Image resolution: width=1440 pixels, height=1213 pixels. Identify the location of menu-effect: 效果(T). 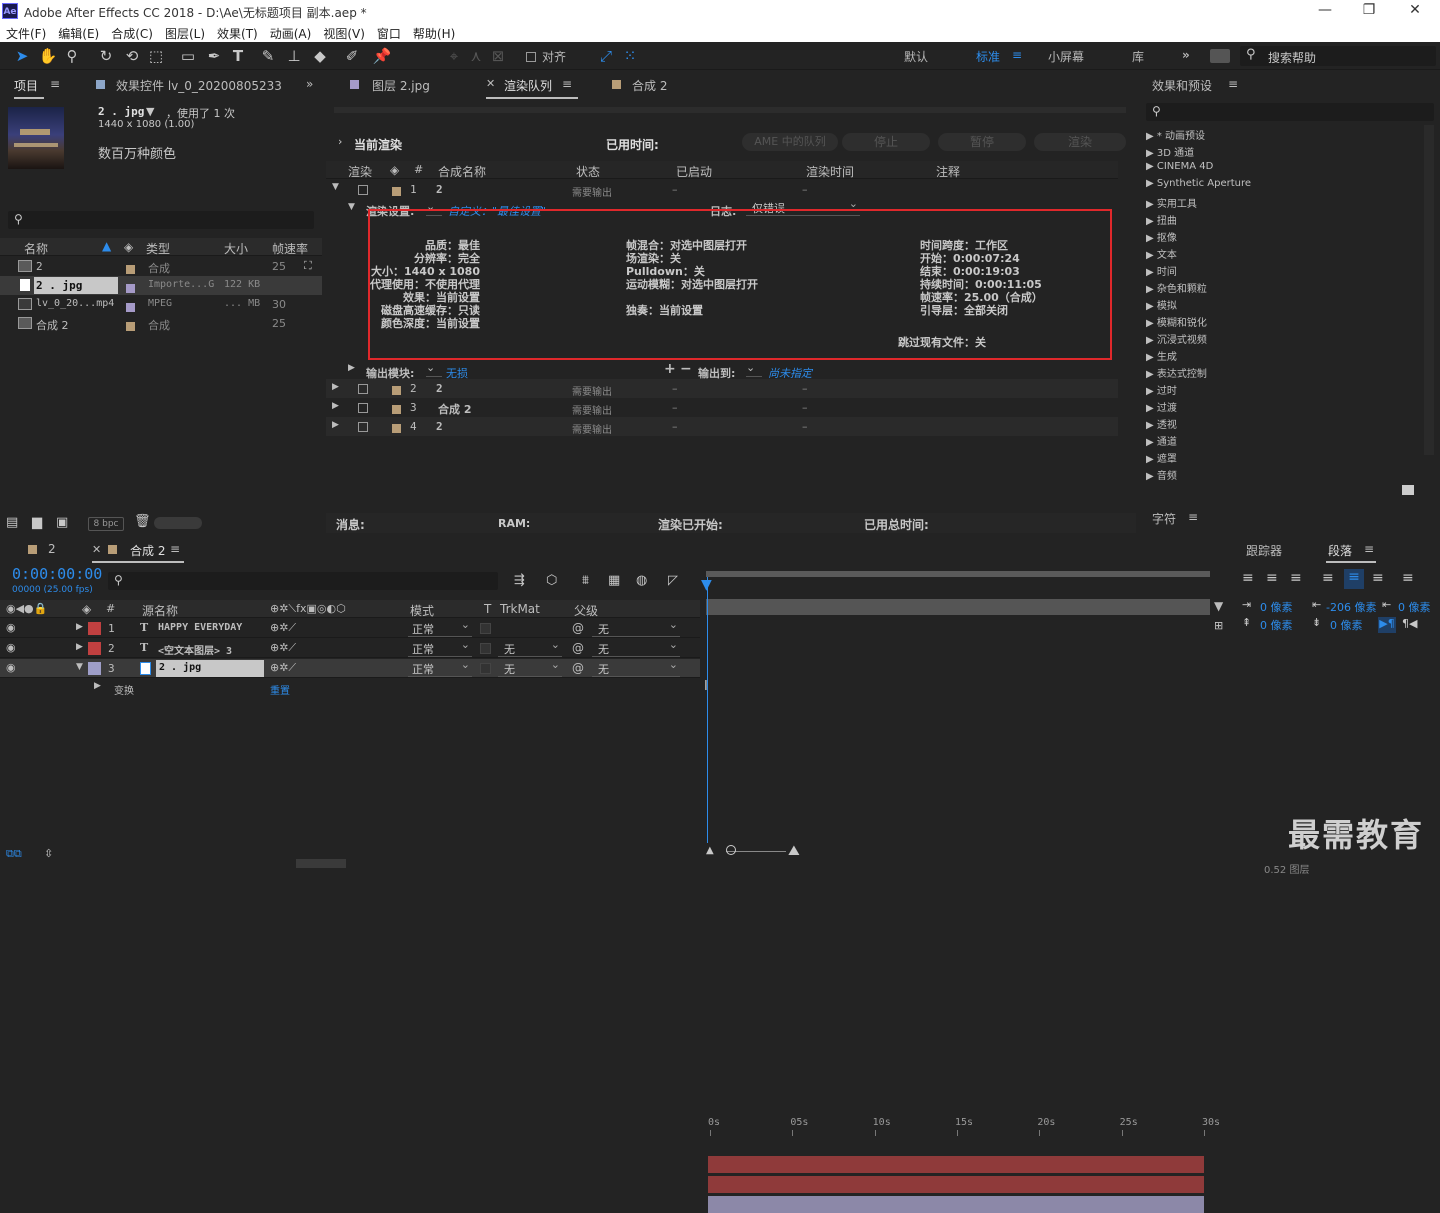
(237, 32).